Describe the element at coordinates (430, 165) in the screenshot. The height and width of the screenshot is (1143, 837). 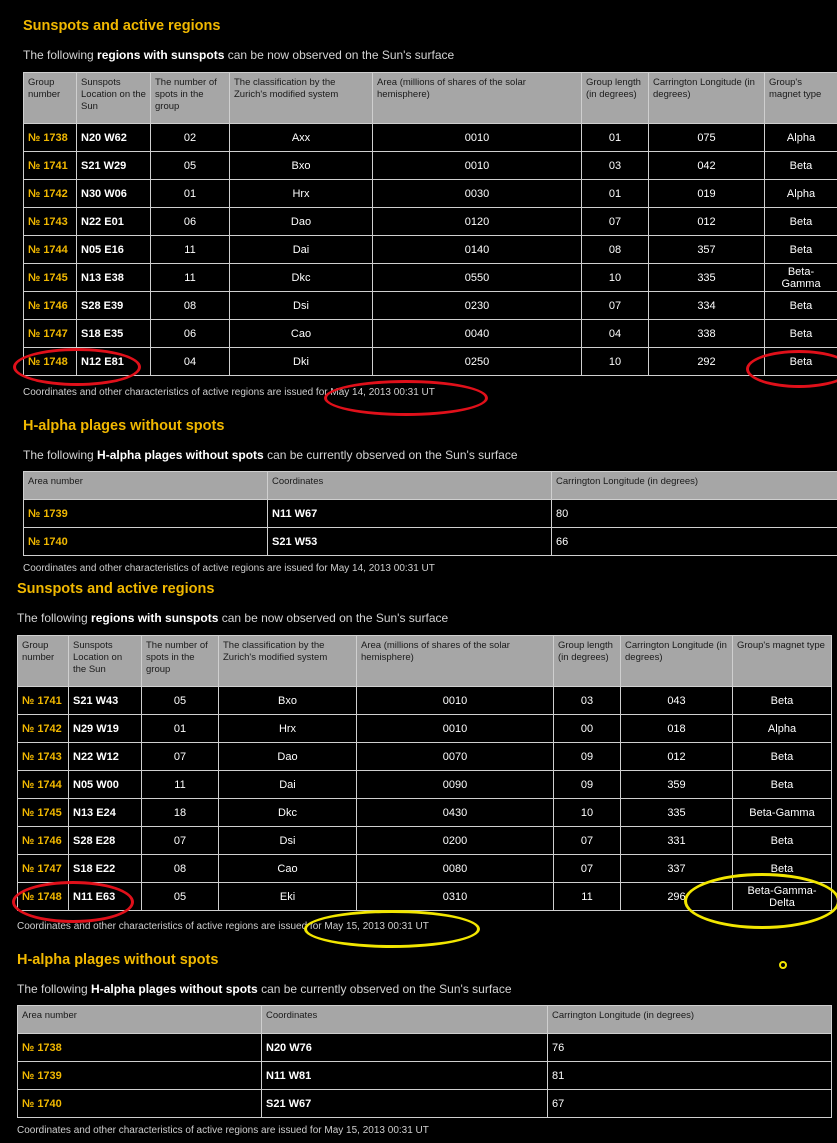
I see `table-row: № 1741 S21 W29 05 Bxo 0010 03 042 Beta` at that location.